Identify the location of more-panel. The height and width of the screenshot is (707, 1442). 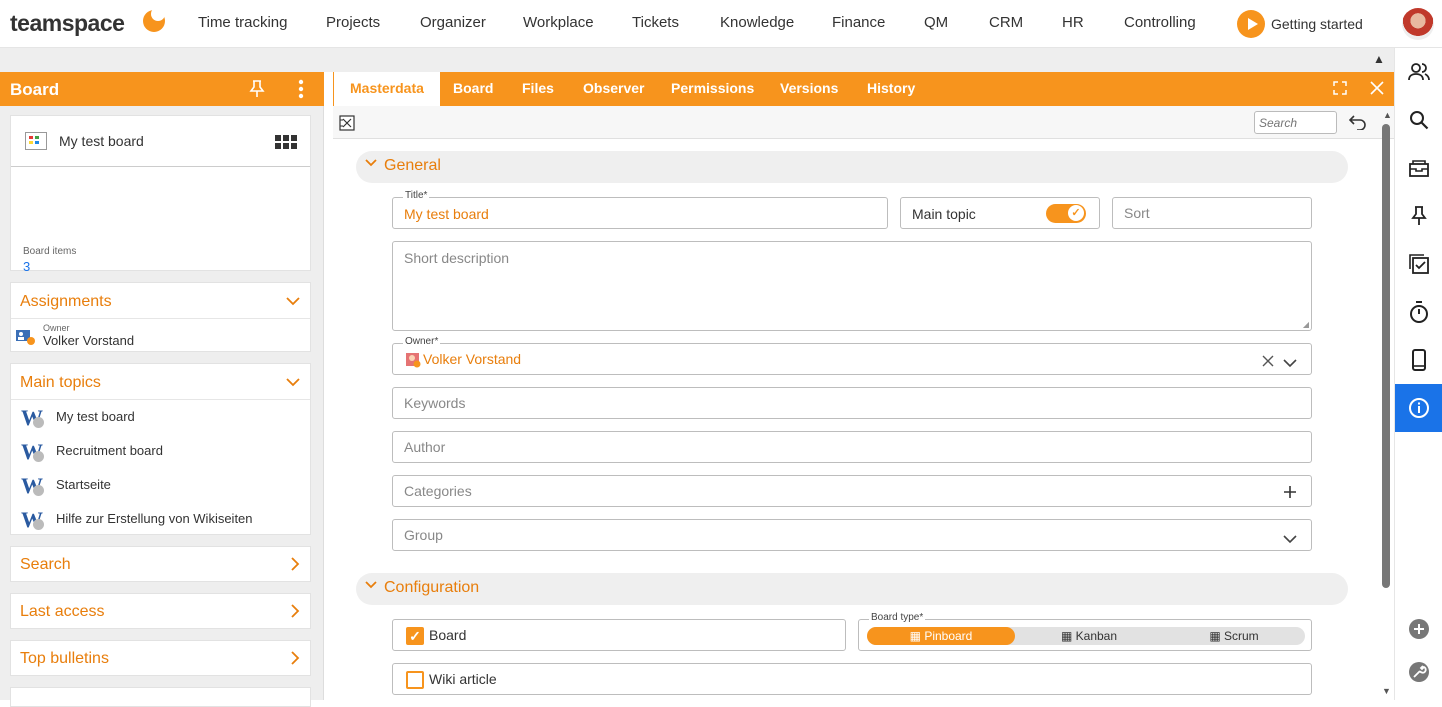
(160, 697).